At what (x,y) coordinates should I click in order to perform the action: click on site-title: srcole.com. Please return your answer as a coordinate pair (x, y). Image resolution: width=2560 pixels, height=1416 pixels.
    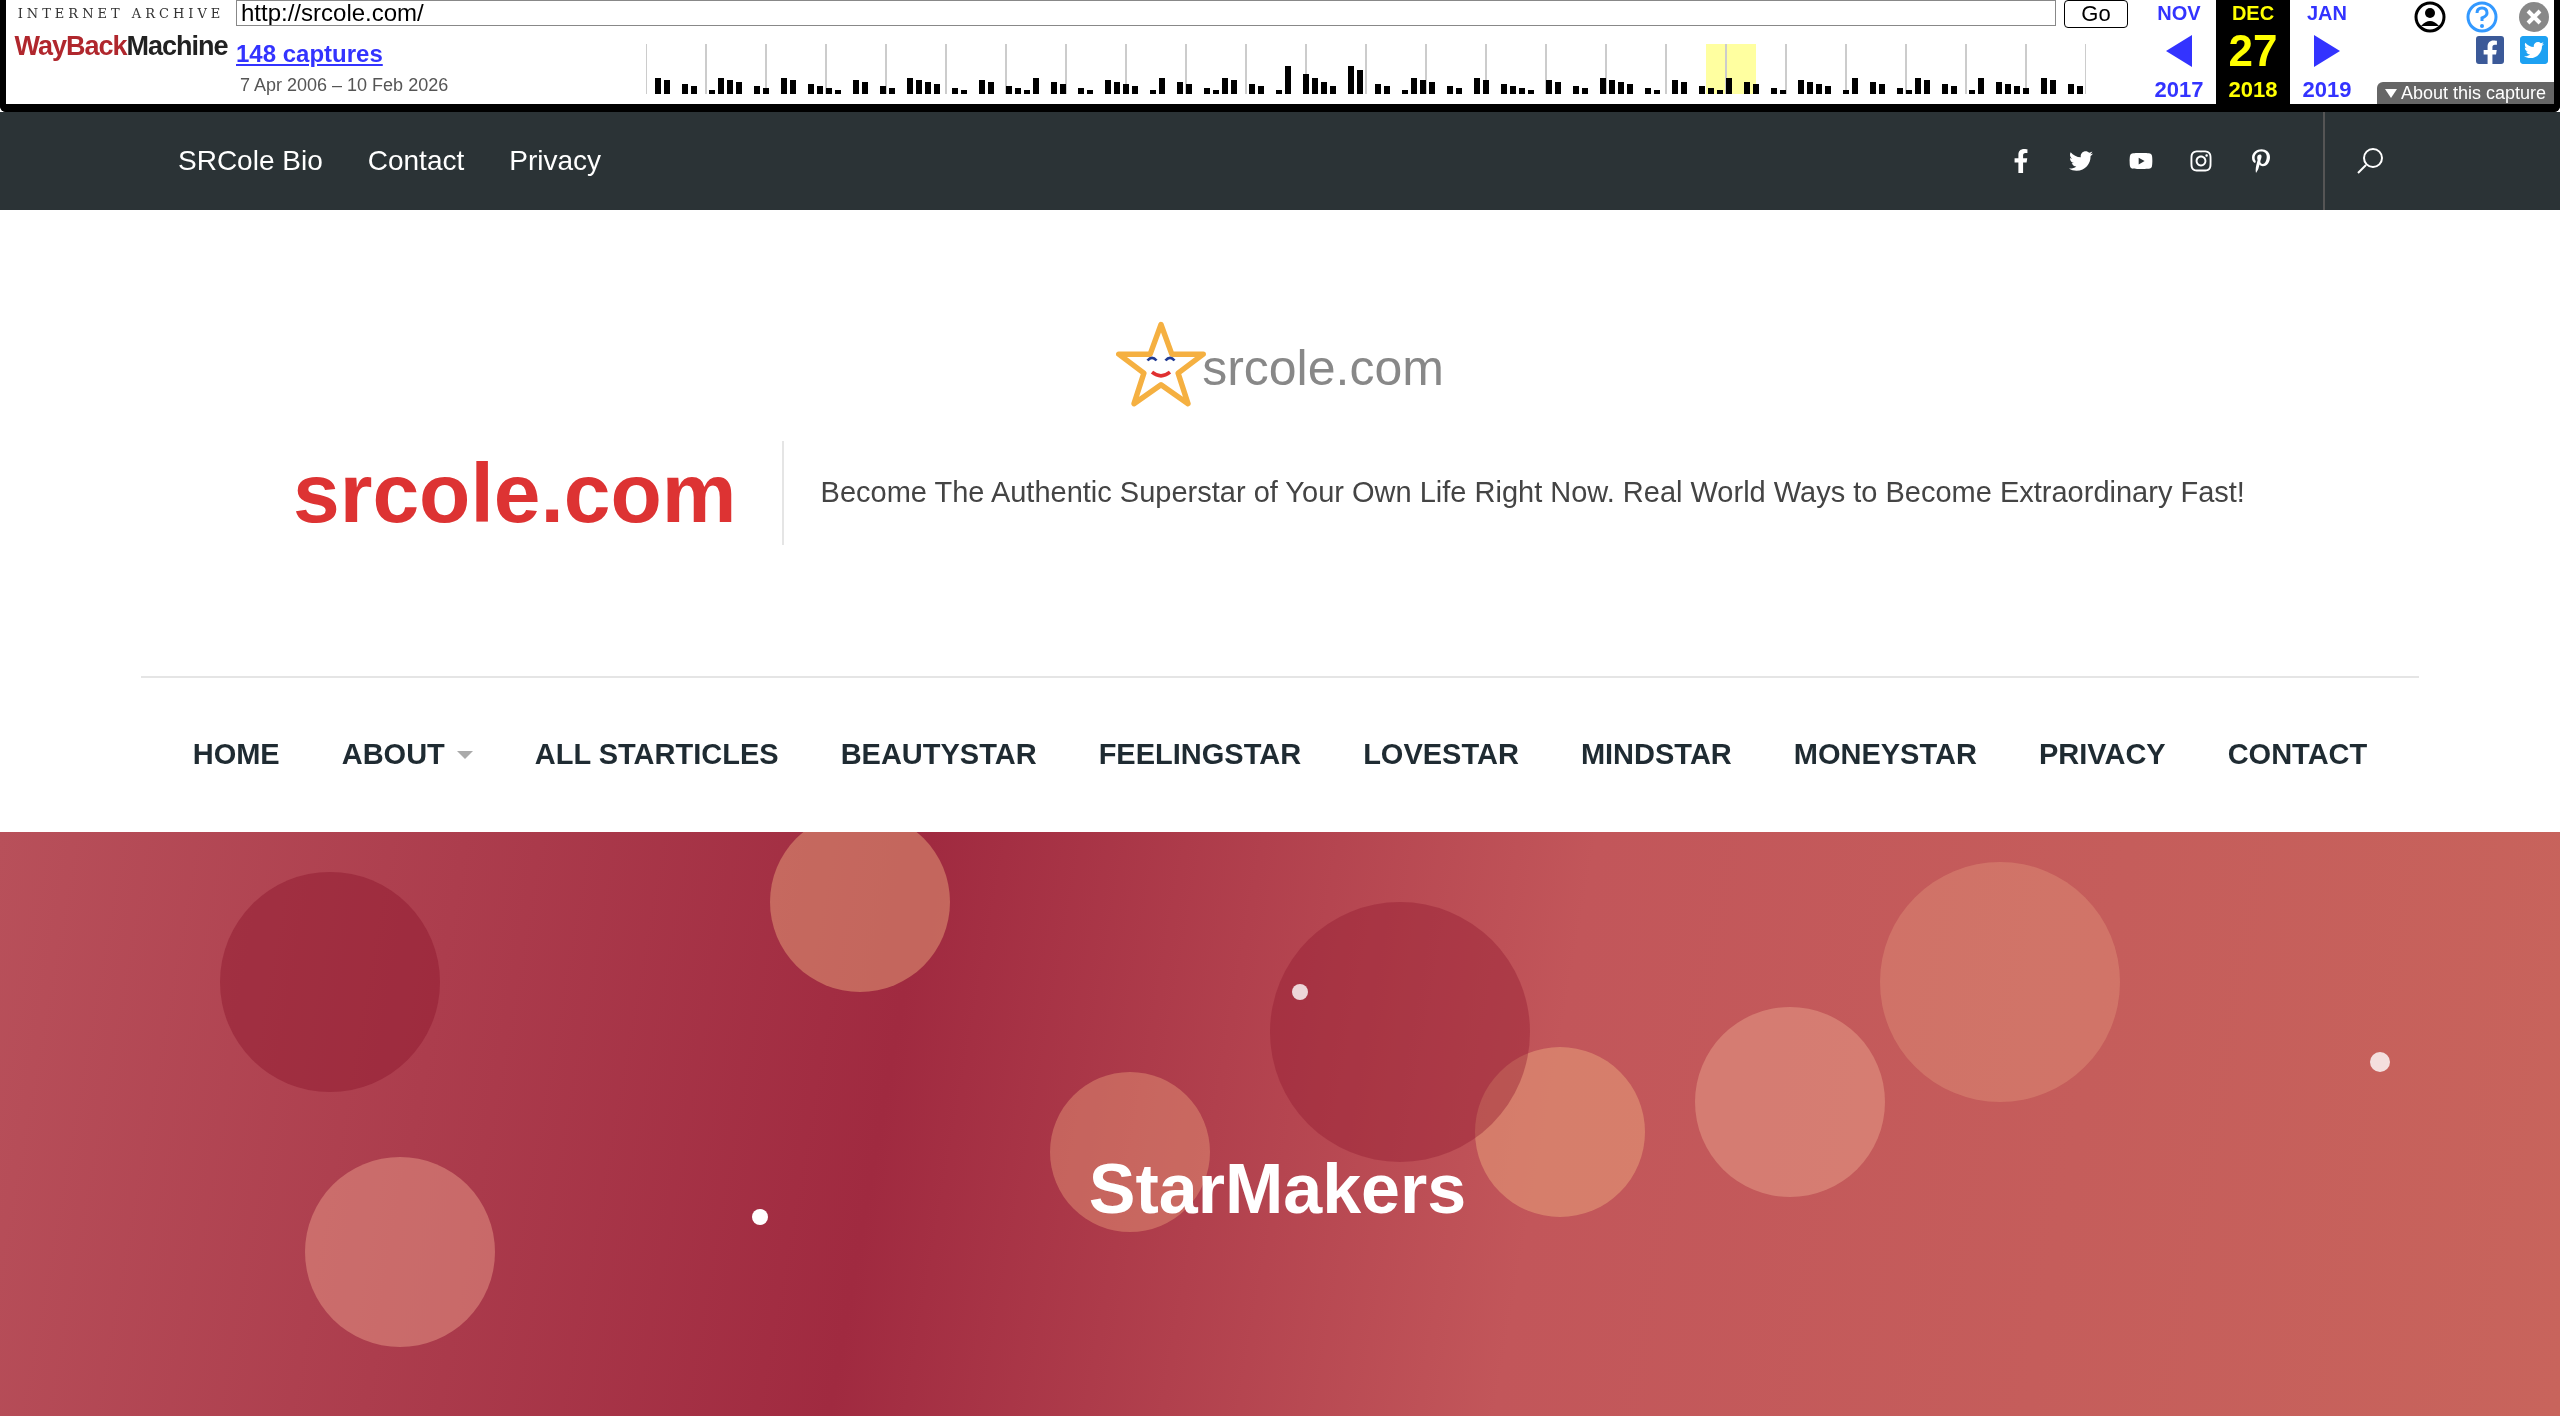
    Looking at the image, I should click on (537, 493).